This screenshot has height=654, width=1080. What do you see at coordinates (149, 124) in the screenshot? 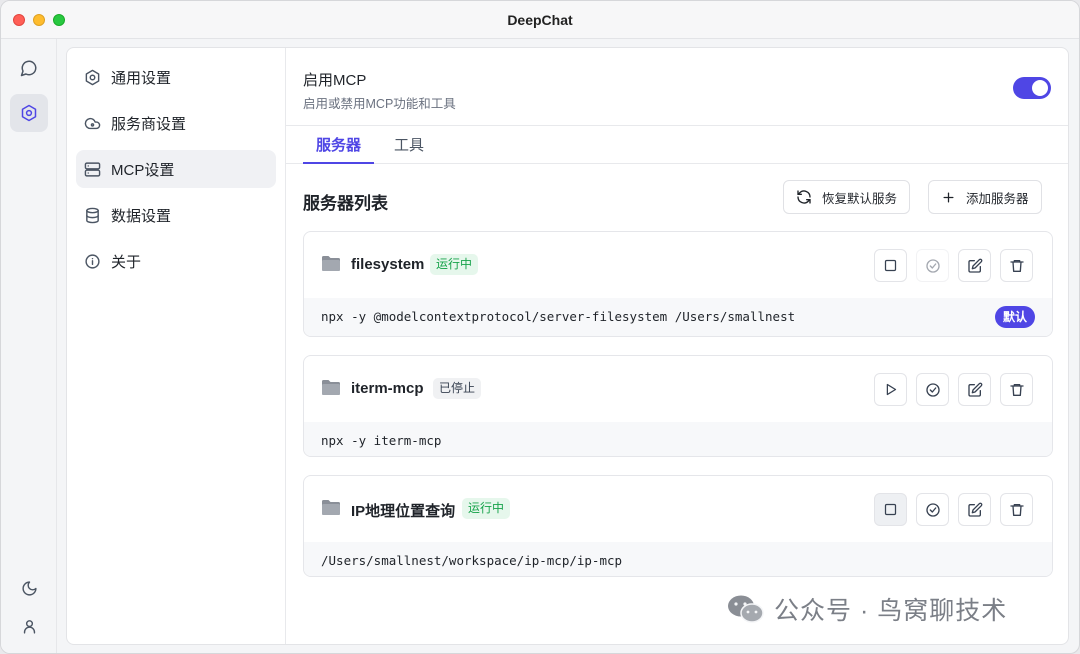
I see `sidebar-item-label: 服务商设置` at bounding box center [149, 124].